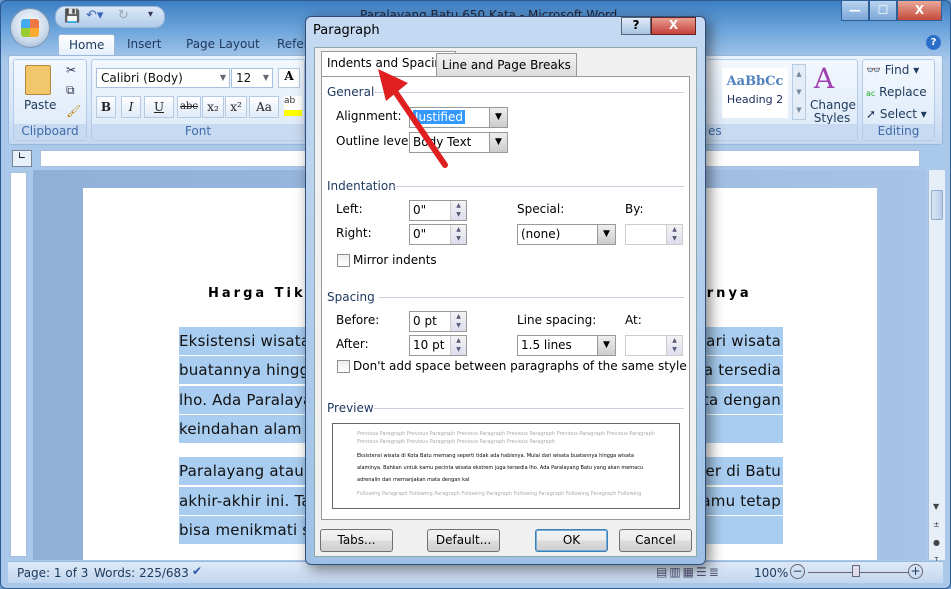  What do you see at coordinates (70, 90) in the screenshot?
I see `copy-icon: ⧉` at bounding box center [70, 90].